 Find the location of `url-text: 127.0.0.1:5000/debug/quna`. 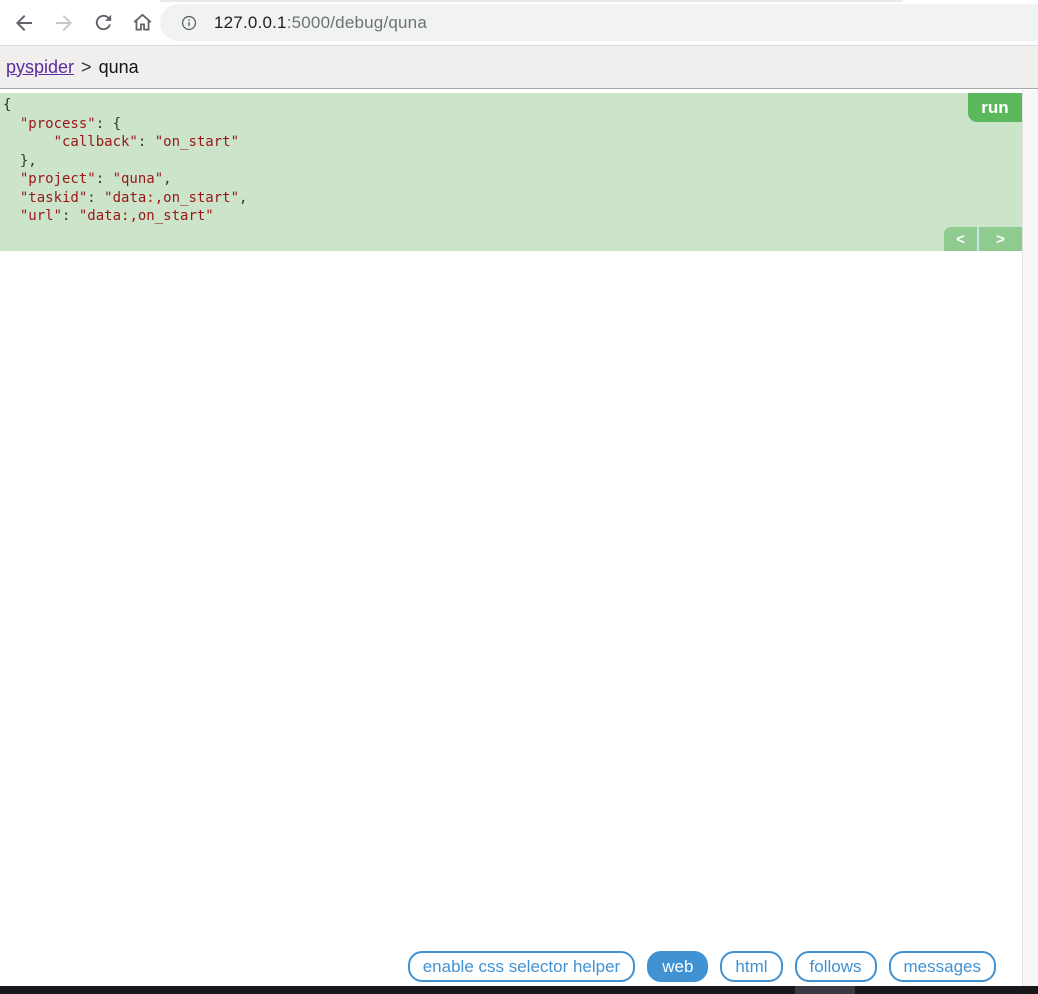

url-text: 127.0.0.1:5000/debug/quna is located at coordinates (320, 23).